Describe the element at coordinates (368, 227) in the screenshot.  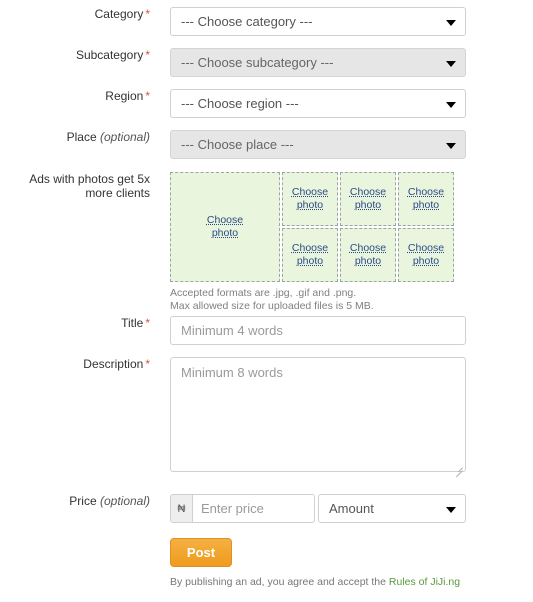
I see `photo-column-2: Choose photo Choose photo` at that location.